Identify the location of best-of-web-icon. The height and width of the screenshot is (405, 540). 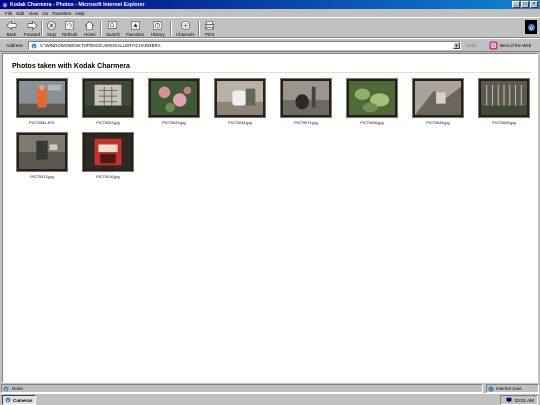
(493, 45).